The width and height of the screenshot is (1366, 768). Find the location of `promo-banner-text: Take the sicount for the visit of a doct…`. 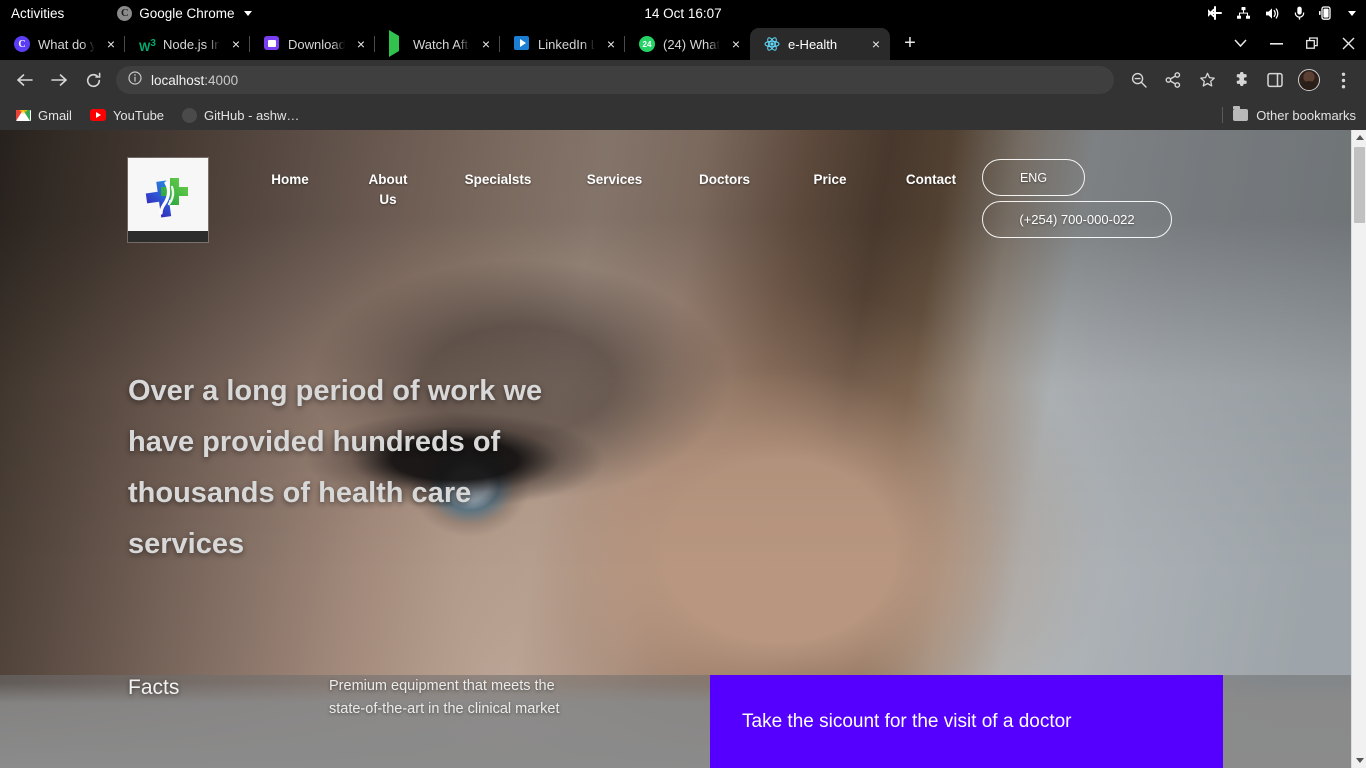

promo-banner-text: Take the sicount for the visit of a doct… is located at coordinates (907, 721).